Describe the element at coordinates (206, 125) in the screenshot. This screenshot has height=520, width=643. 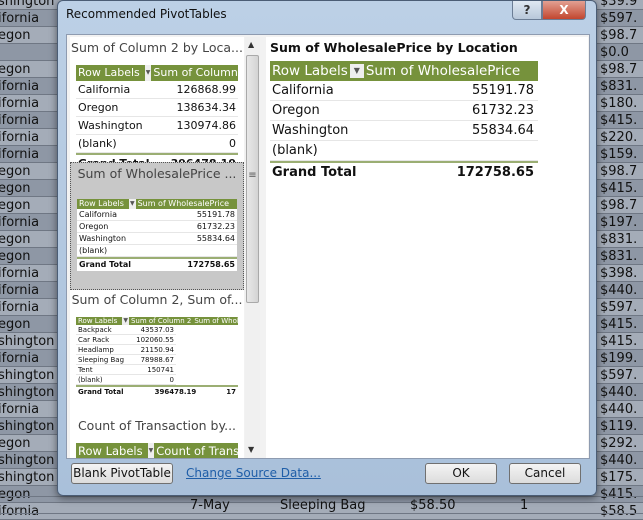
I see `mini-cell: 130974.86` at that location.